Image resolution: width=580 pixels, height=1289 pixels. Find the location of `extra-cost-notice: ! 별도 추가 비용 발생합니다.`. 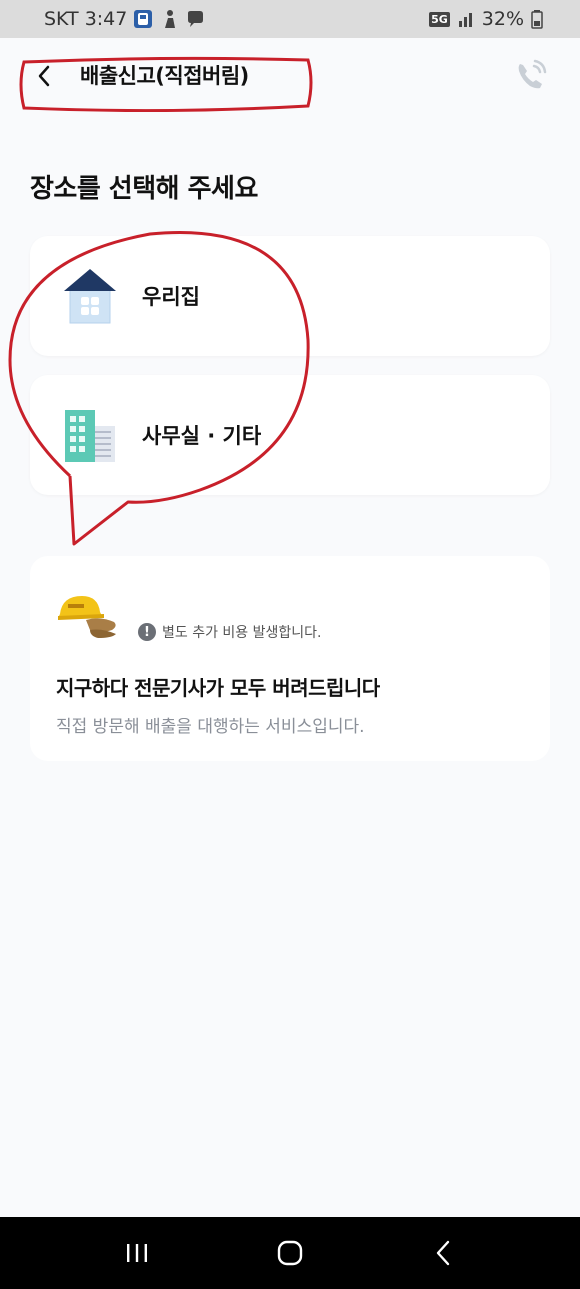

extra-cost-notice: ! 별도 추가 비용 발생합니다. is located at coordinates (229, 632).